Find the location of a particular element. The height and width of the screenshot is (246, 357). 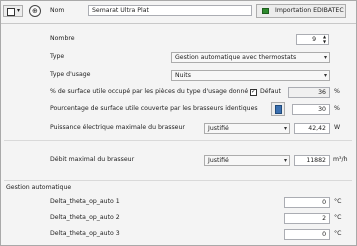

delta-3-field: 0 is located at coordinates (307, 234).